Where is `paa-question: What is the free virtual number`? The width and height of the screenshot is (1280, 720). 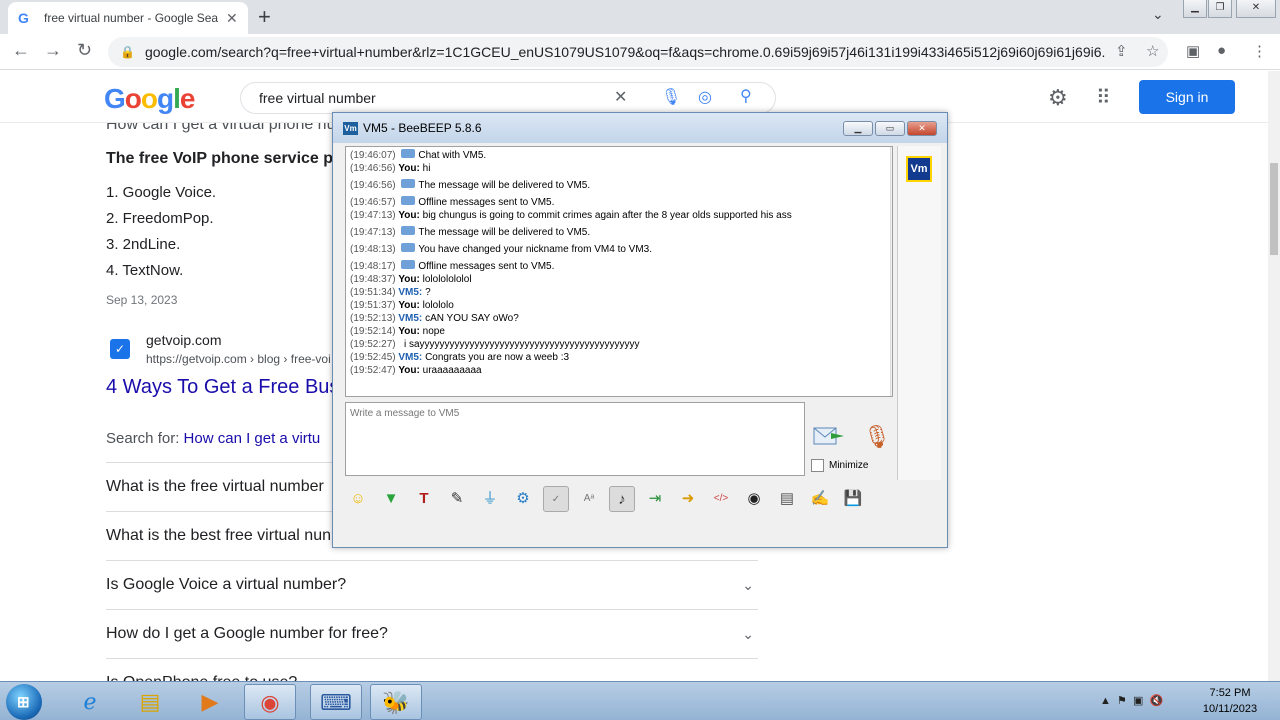 paa-question: What is the free virtual number is located at coordinates (215, 486).